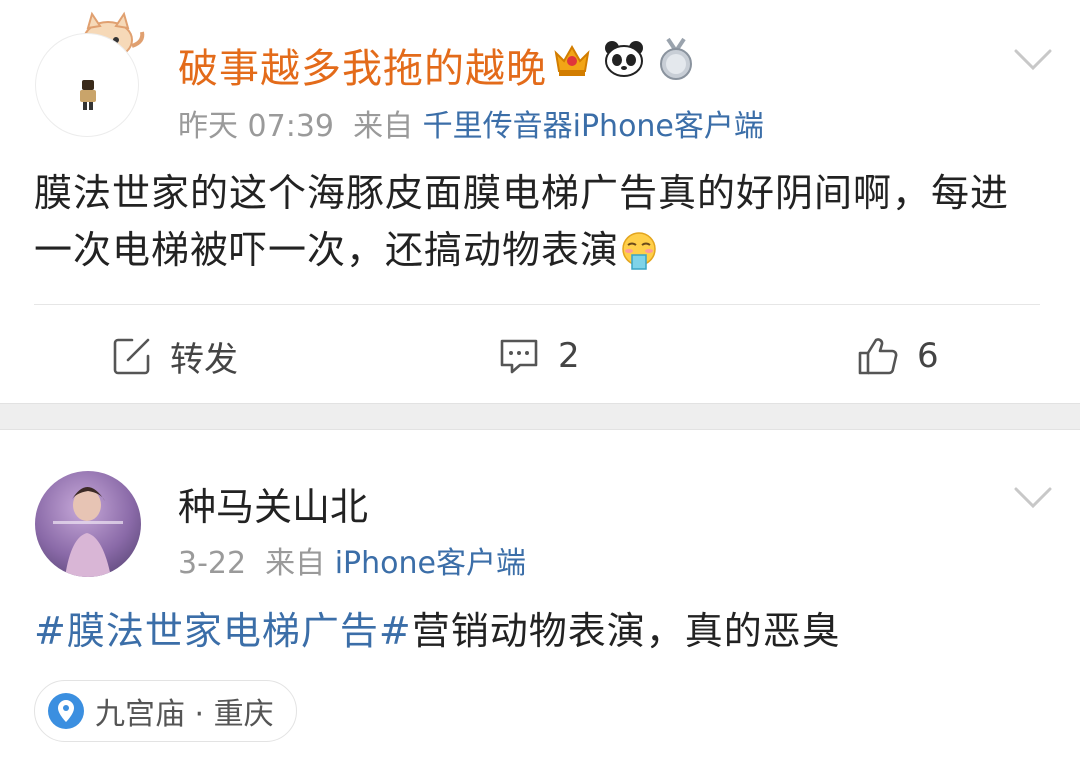  I want to click on post-source: iPhone客户端, so click(430, 563).